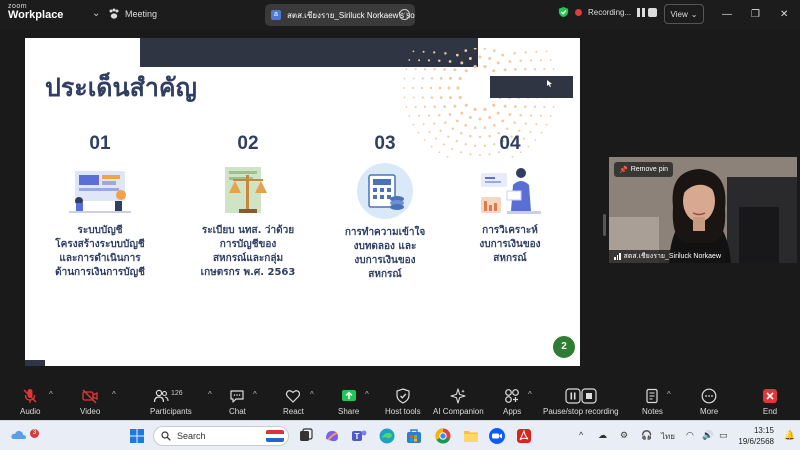  What do you see at coordinates (789, 435) in the screenshot?
I see `notification-bell-icon: 🔔` at bounding box center [789, 435].